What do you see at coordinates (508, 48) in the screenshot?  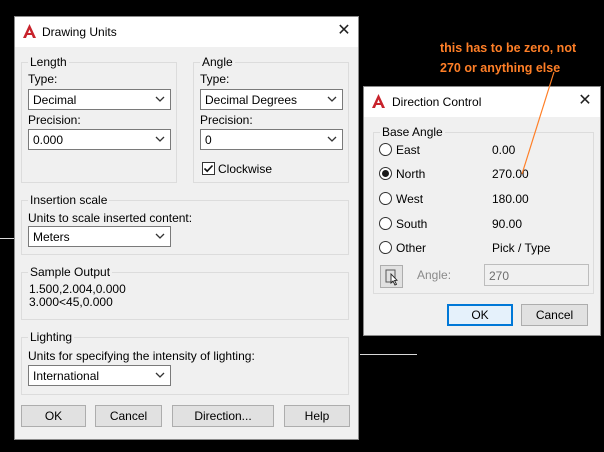 I see `annotation-line-1: this has to be zero, not` at bounding box center [508, 48].